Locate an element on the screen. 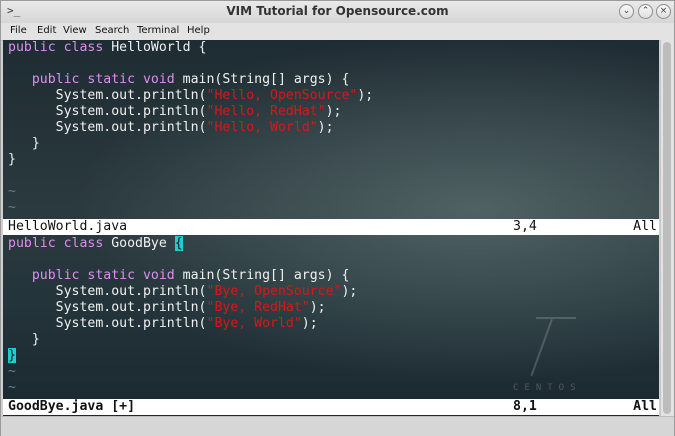 The height and width of the screenshot is (436, 675). code-line: System.out.println("Hello, World"); is located at coordinates (171, 128).